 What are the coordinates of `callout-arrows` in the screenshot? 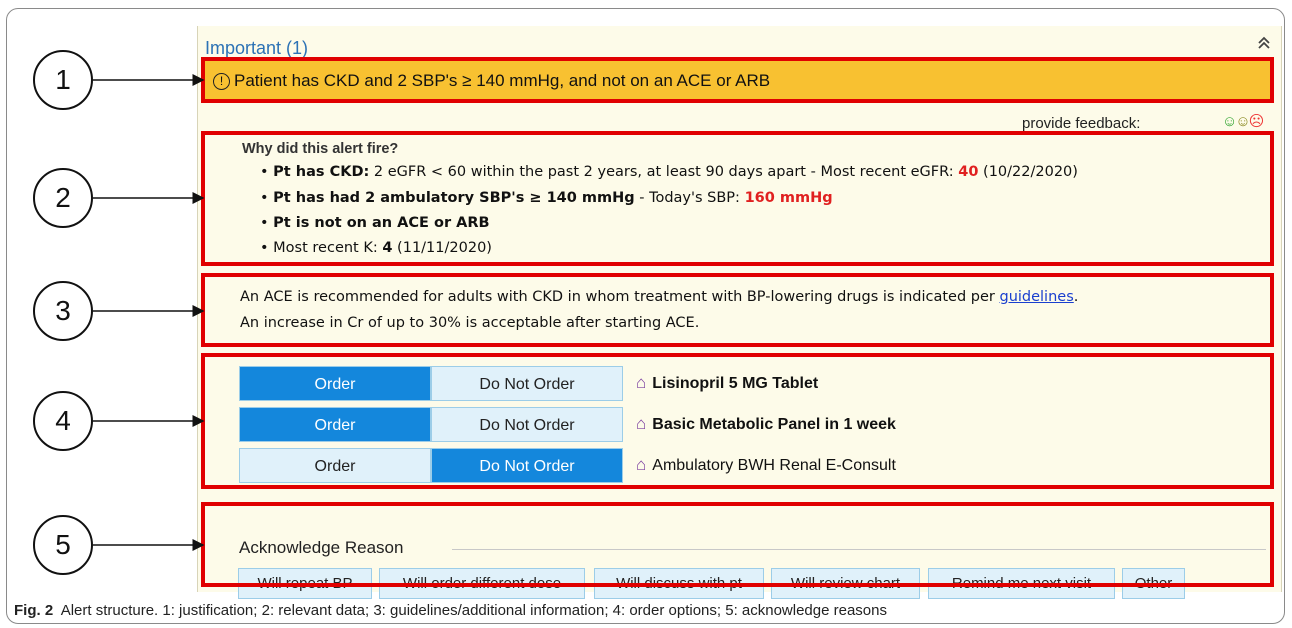 It's located at (149, 312).